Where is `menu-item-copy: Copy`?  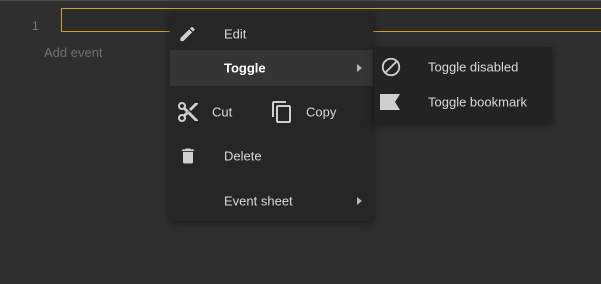
menu-item-copy: Copy is located at coordinates (319, 112).